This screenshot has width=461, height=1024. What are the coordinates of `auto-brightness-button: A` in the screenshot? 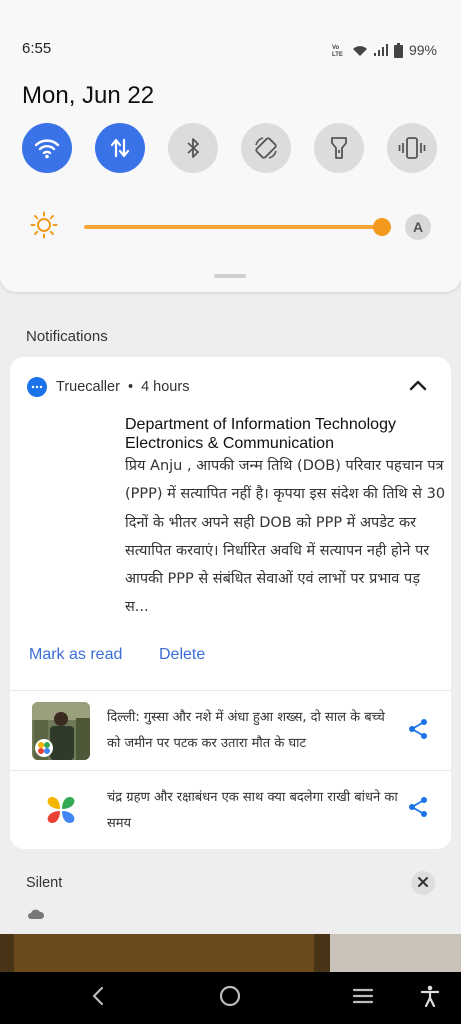 It's located at (418, 227).